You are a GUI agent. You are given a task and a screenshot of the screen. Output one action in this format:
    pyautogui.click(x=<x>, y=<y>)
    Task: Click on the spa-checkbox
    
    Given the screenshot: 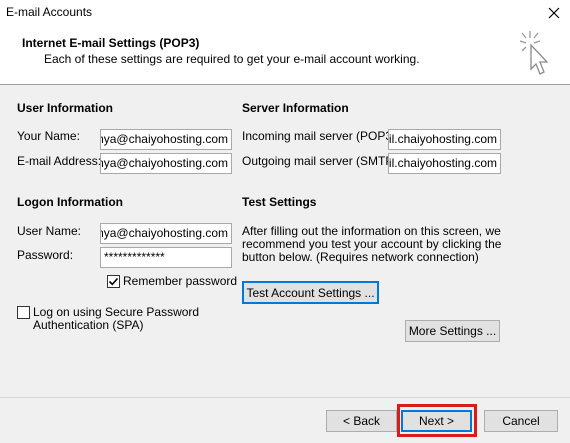 What is the action you would take?
    pyautogui.click(x=23, y=312)
    